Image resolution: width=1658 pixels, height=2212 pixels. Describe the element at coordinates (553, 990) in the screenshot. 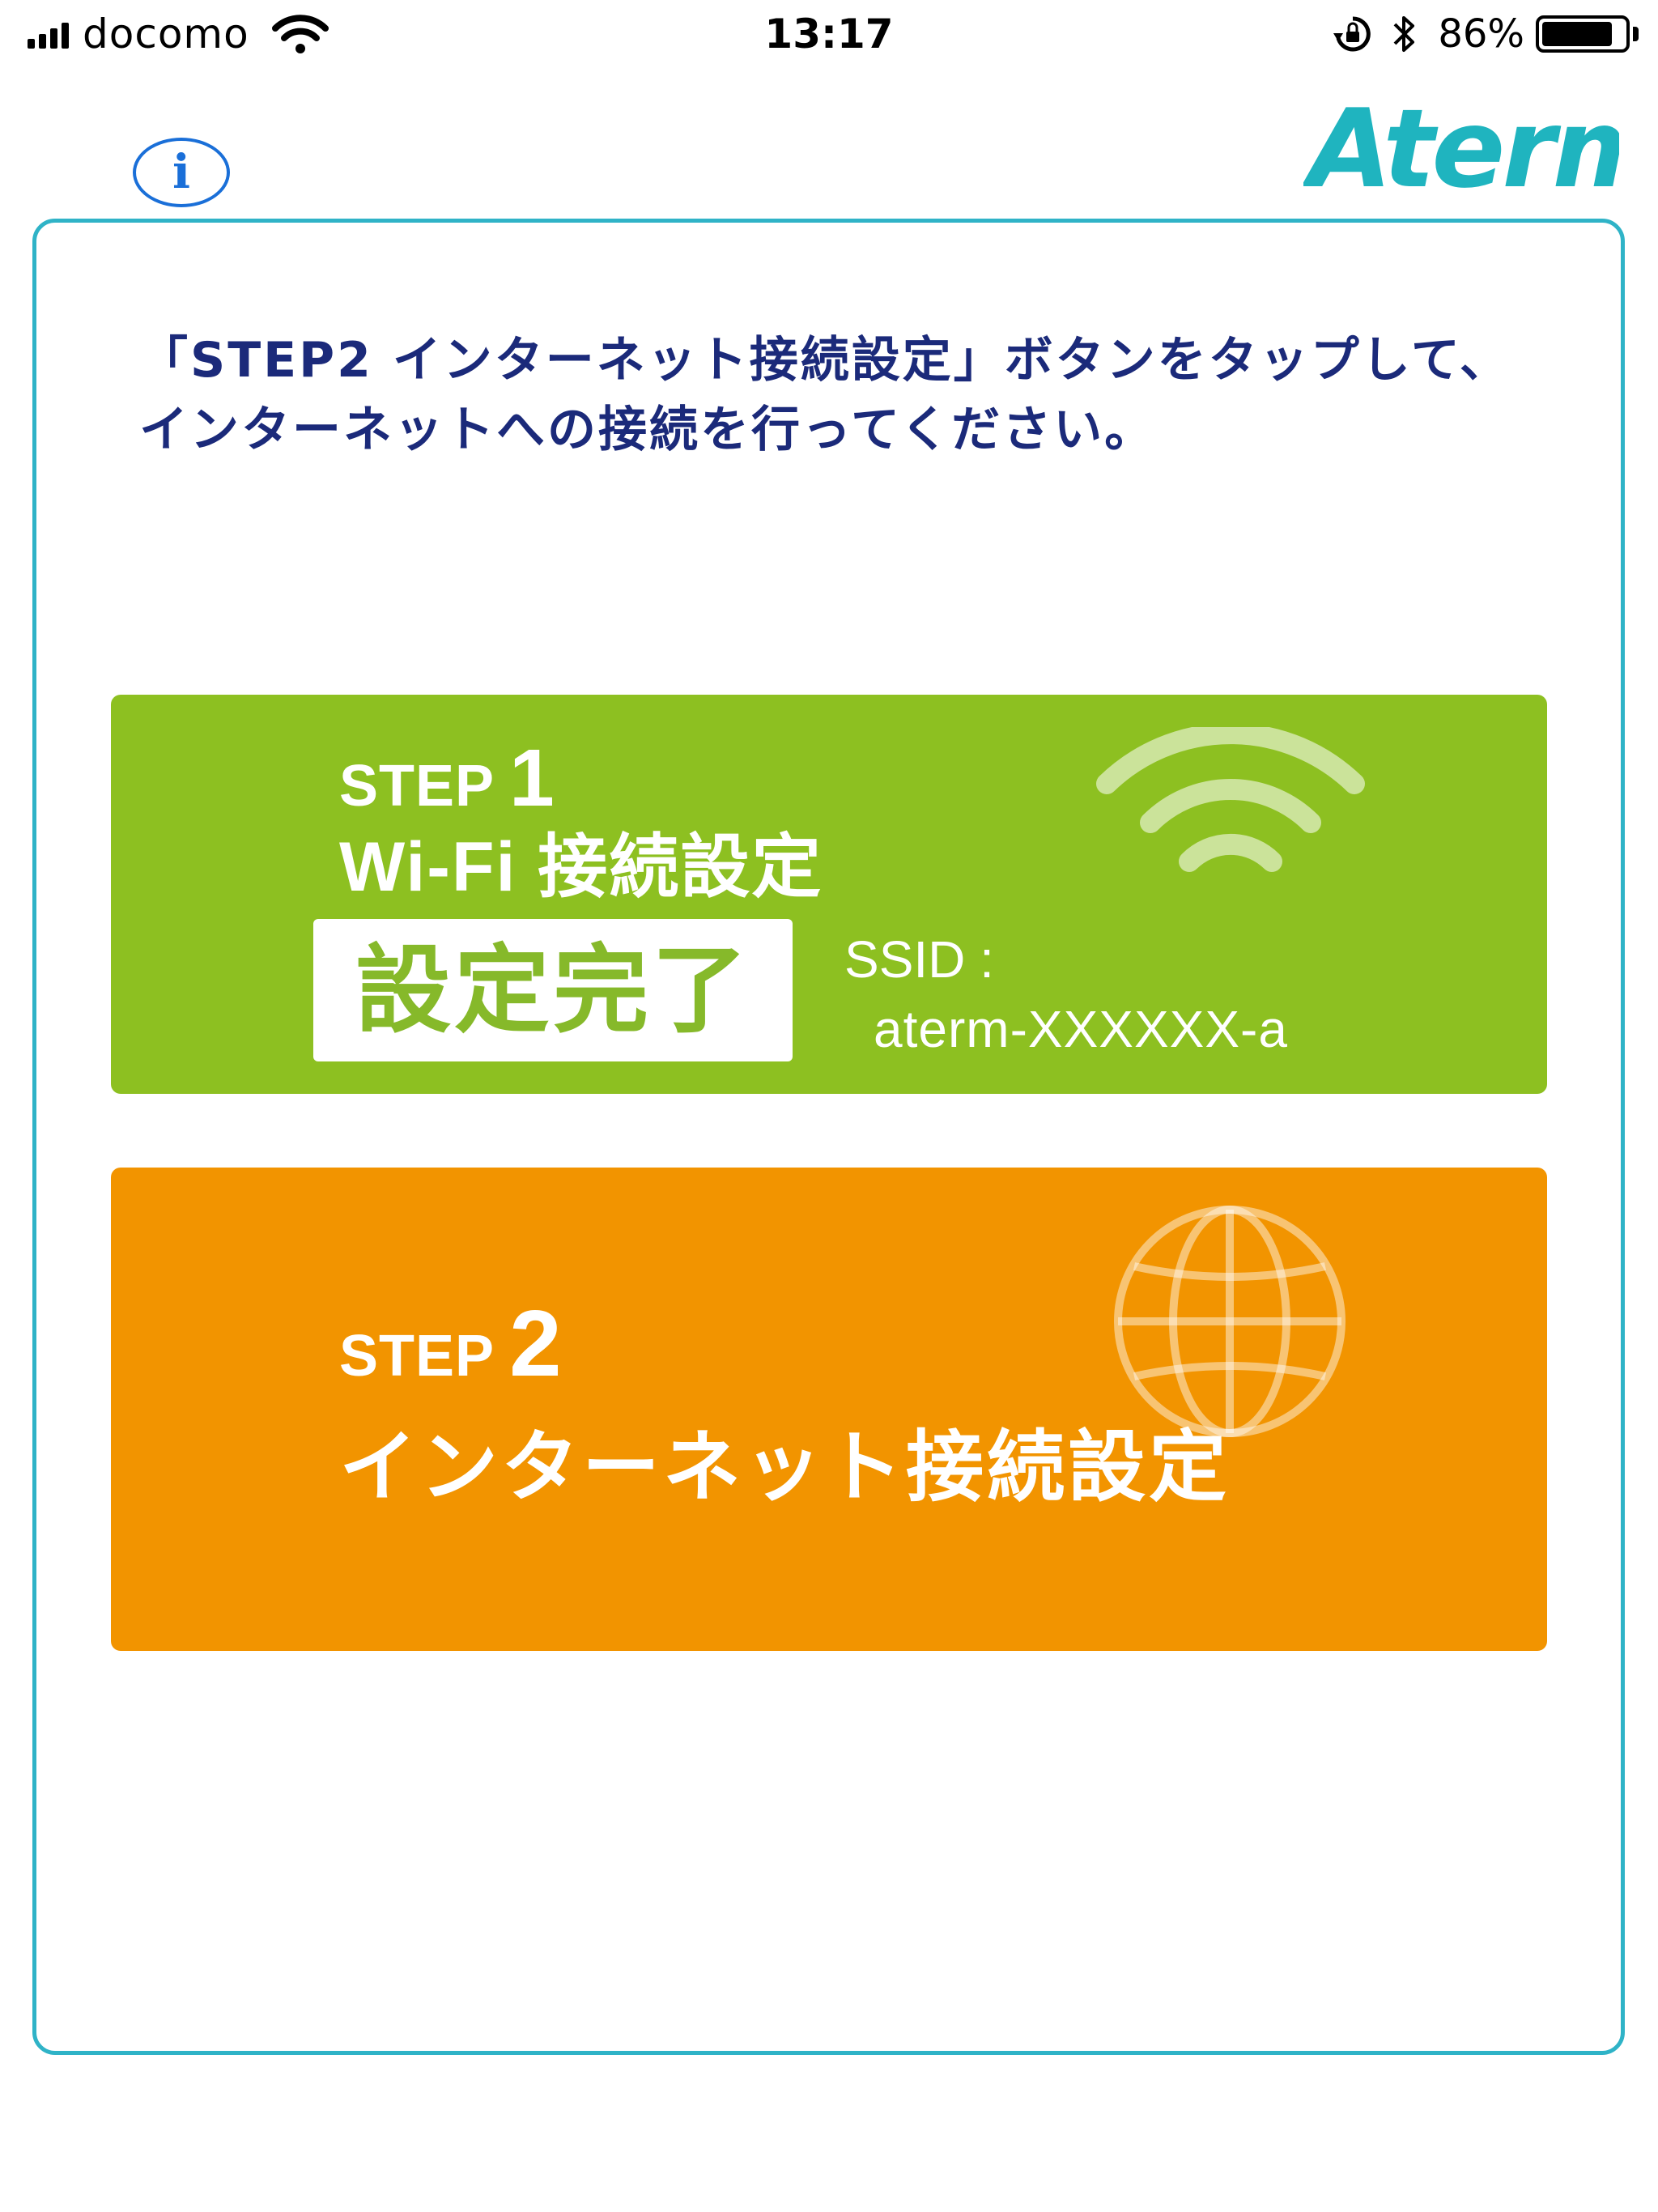

I see `status-badge: 設定完了` at that location.